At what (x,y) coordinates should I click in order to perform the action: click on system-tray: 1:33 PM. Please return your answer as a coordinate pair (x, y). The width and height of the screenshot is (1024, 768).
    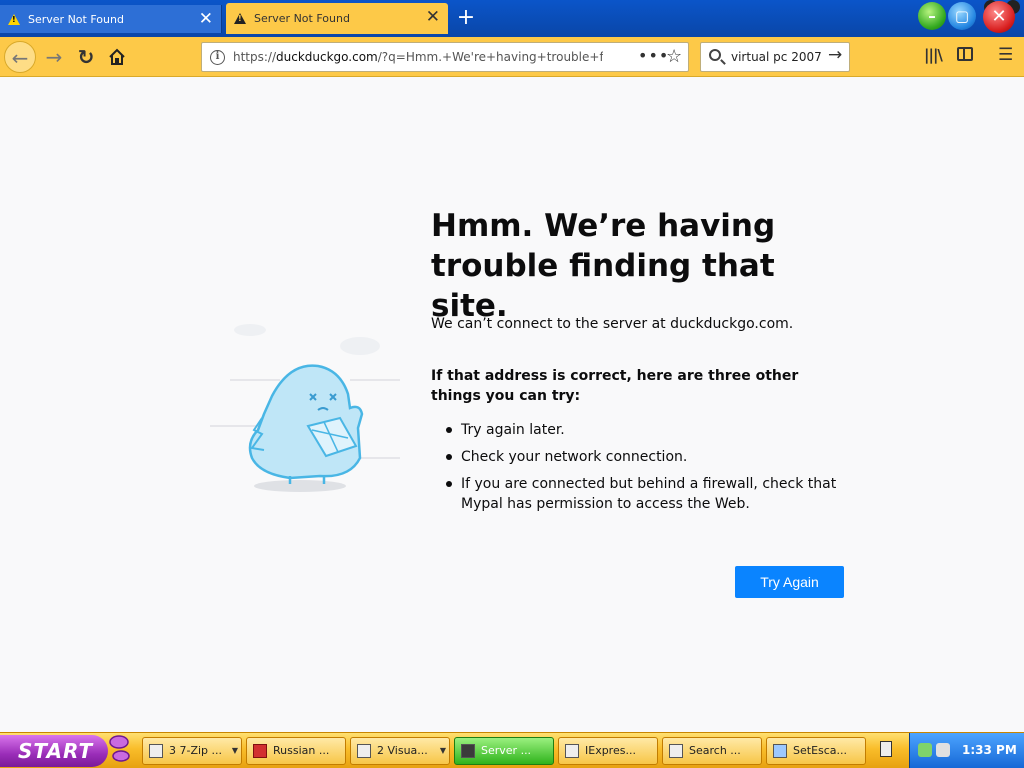
    Looking at the image, I should click on (966, 750).